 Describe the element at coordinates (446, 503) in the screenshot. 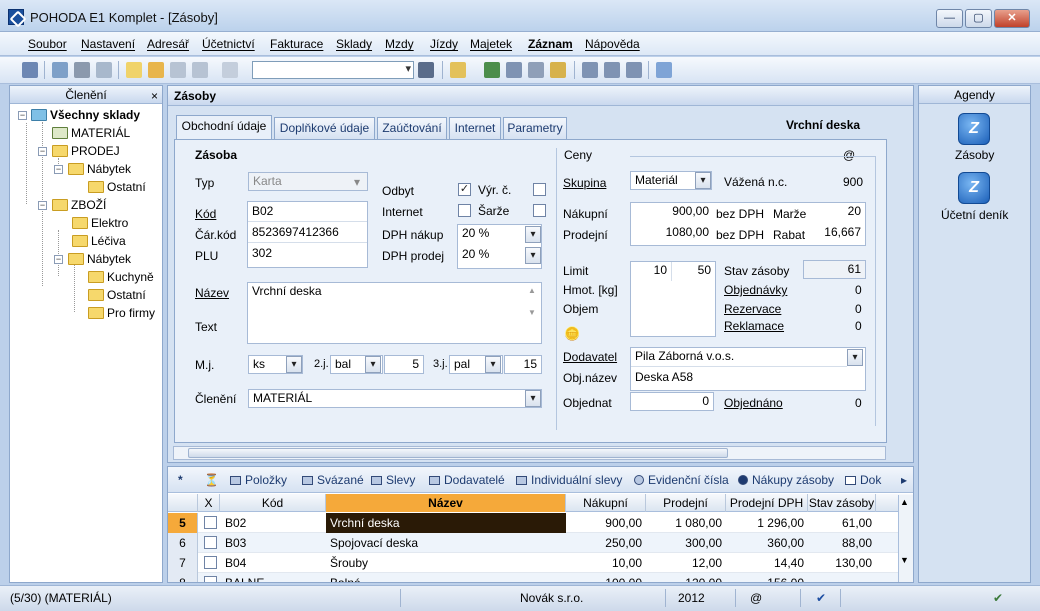

I see `col-nazev: Název` at that location.